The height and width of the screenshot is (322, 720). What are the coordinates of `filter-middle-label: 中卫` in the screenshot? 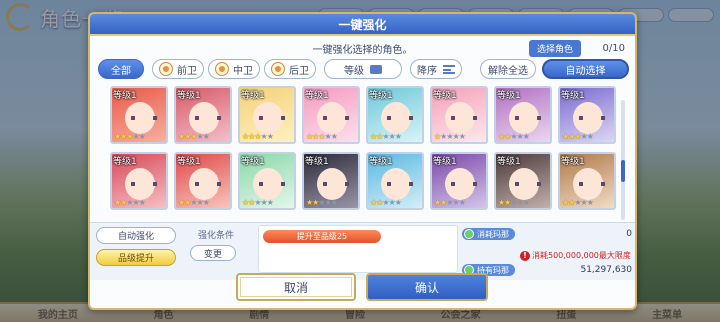 It's located at (243, 71).